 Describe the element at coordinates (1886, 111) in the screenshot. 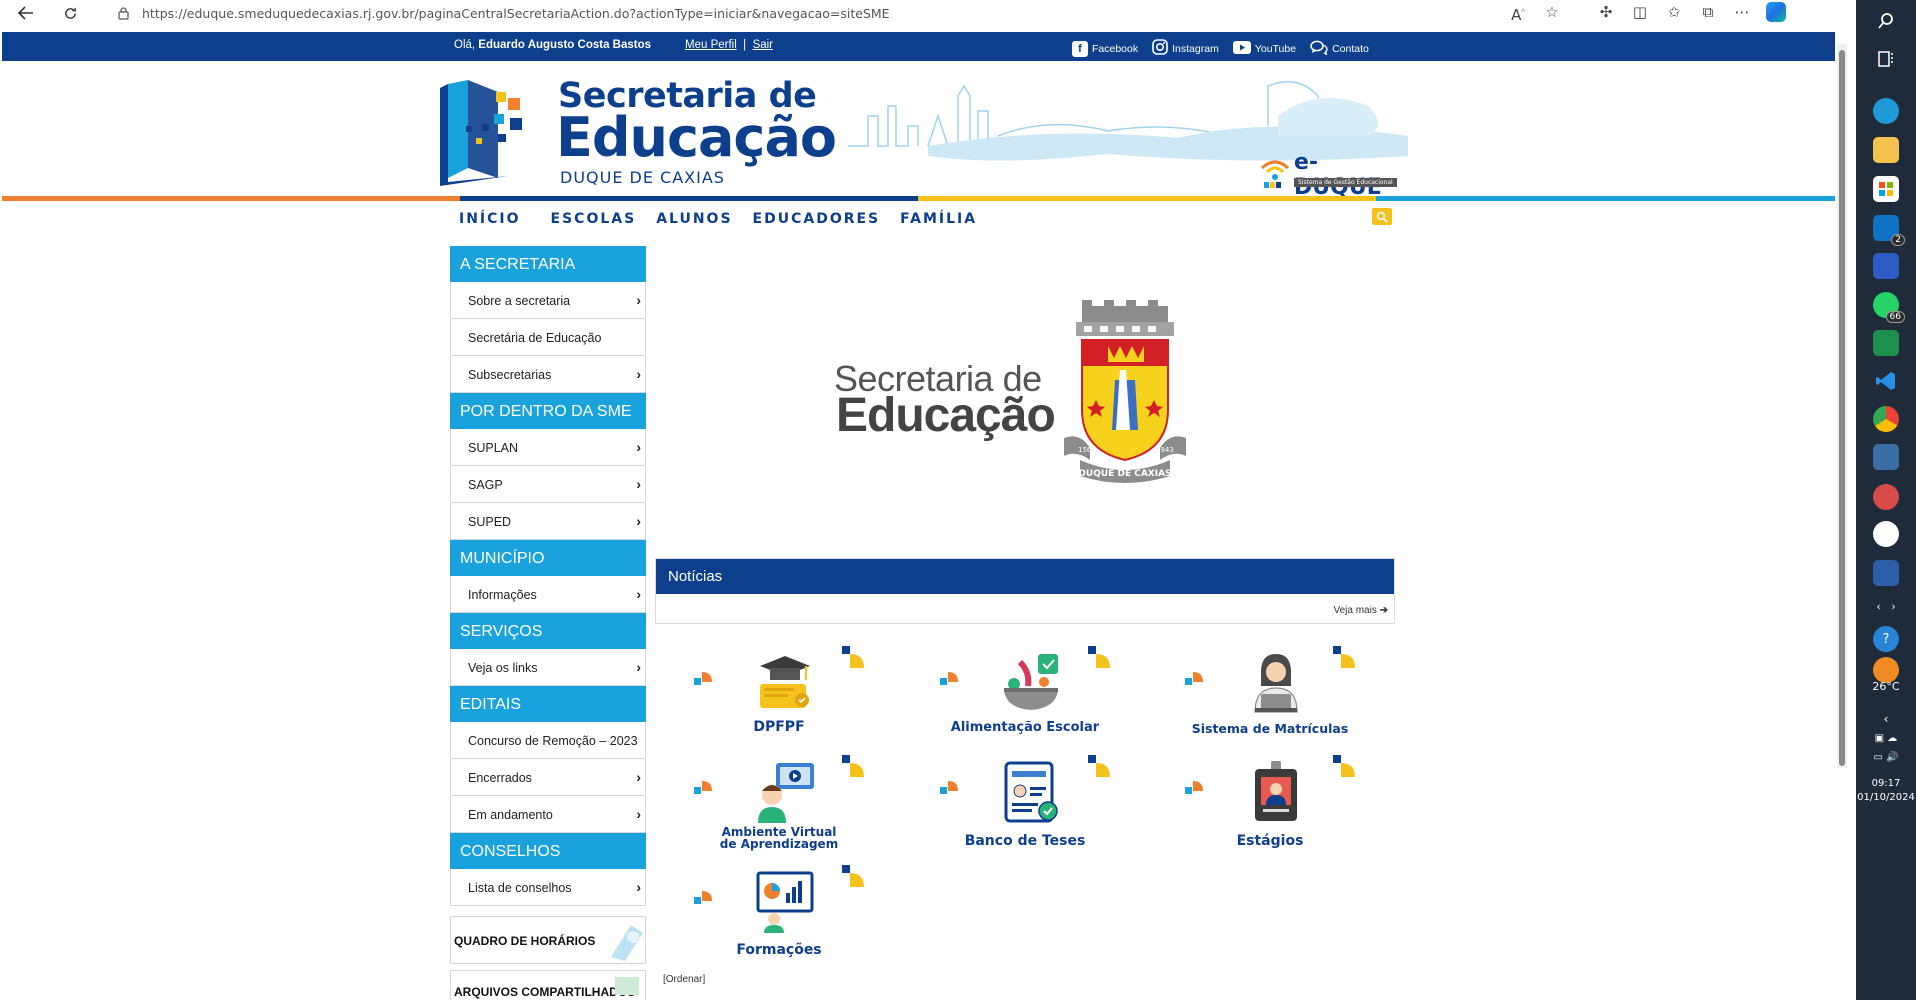

I see `edge-browser-icon` at that location.